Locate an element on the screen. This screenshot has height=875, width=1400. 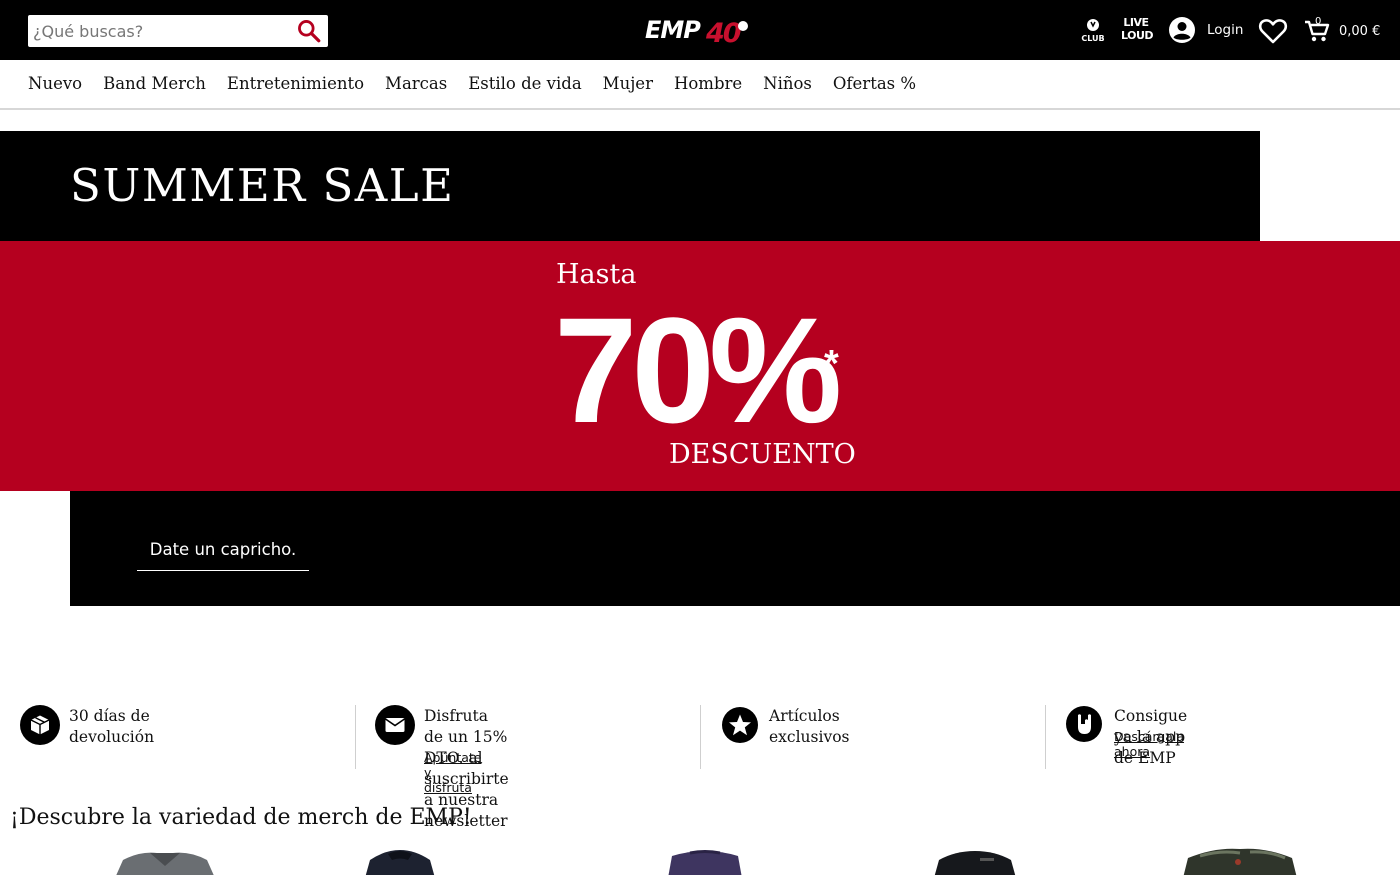
emp-logo: EMP 40 is located at coordinates (701, 30).